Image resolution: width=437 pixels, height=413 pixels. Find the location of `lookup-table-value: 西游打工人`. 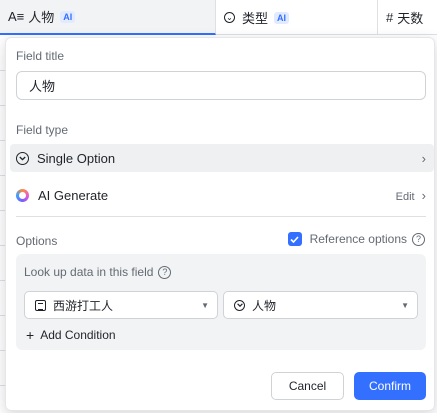

lookup-table-value: 西游打工人 is located at coordinates (83, 305).